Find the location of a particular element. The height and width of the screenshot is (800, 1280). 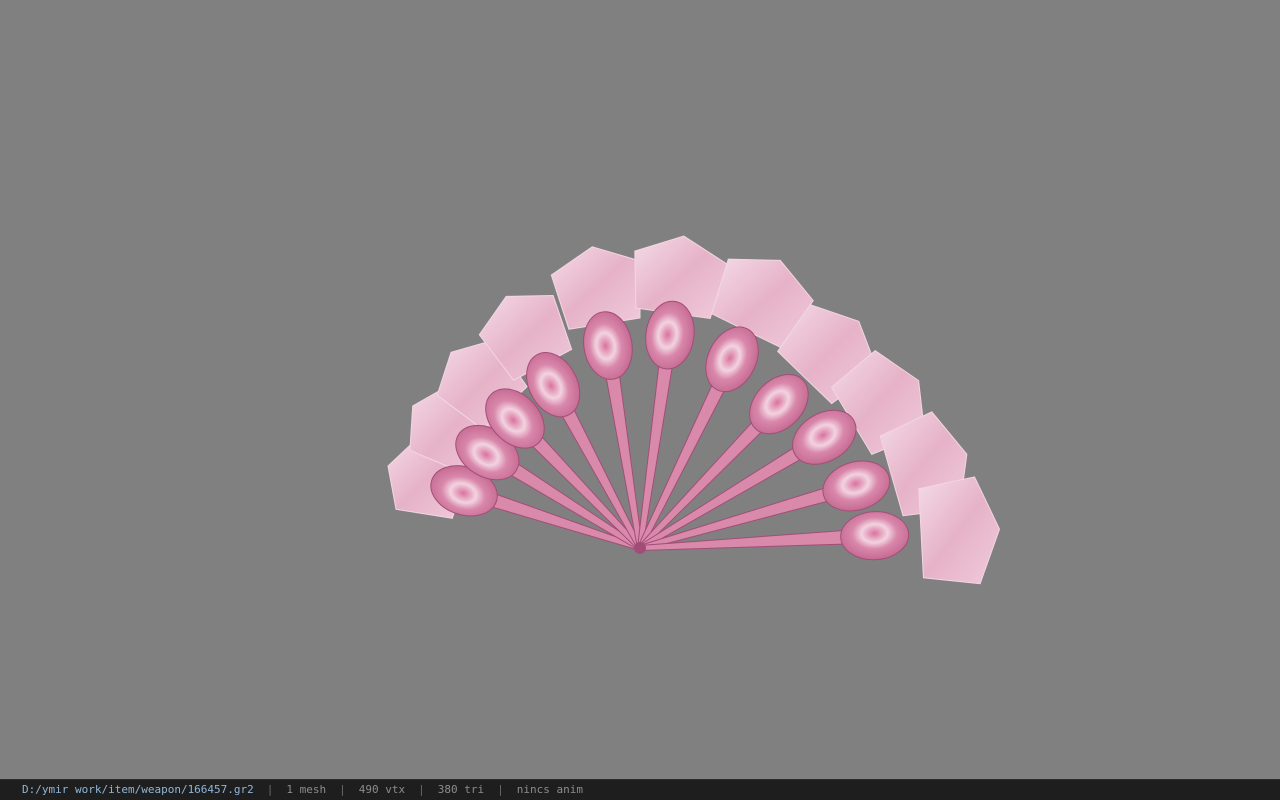

triangle-count: 380 tri is located at coordinates (461, 789).